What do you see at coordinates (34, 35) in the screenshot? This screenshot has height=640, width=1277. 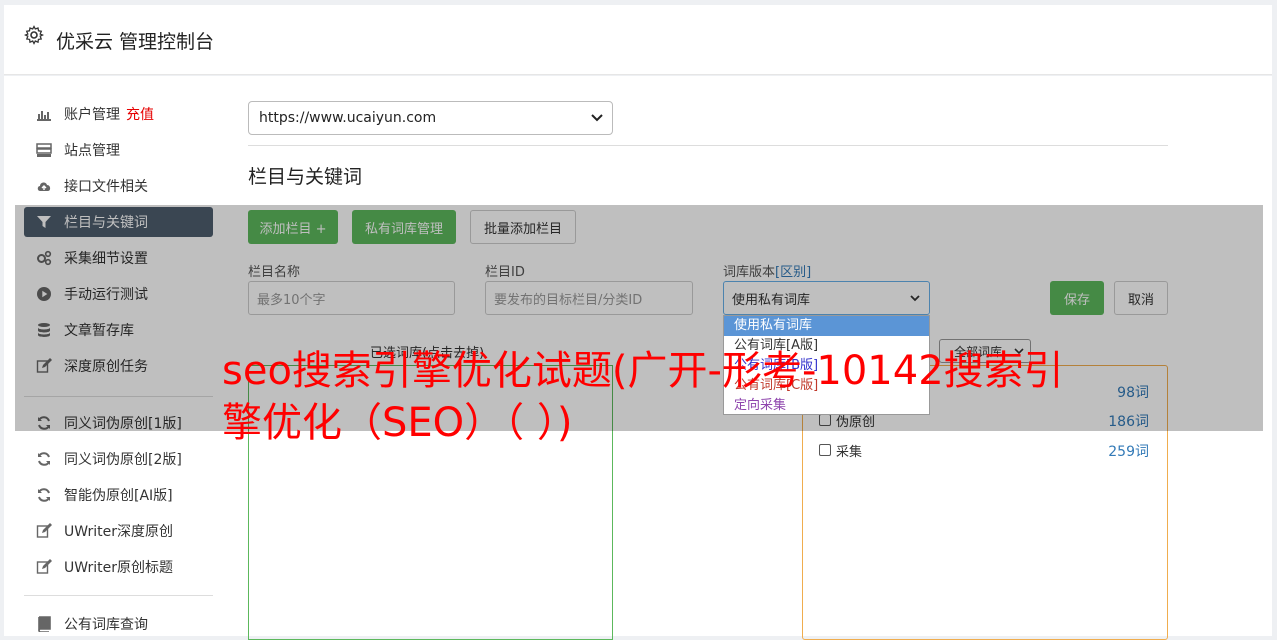 I see `gear-icon` at bounding box center [34, 35].